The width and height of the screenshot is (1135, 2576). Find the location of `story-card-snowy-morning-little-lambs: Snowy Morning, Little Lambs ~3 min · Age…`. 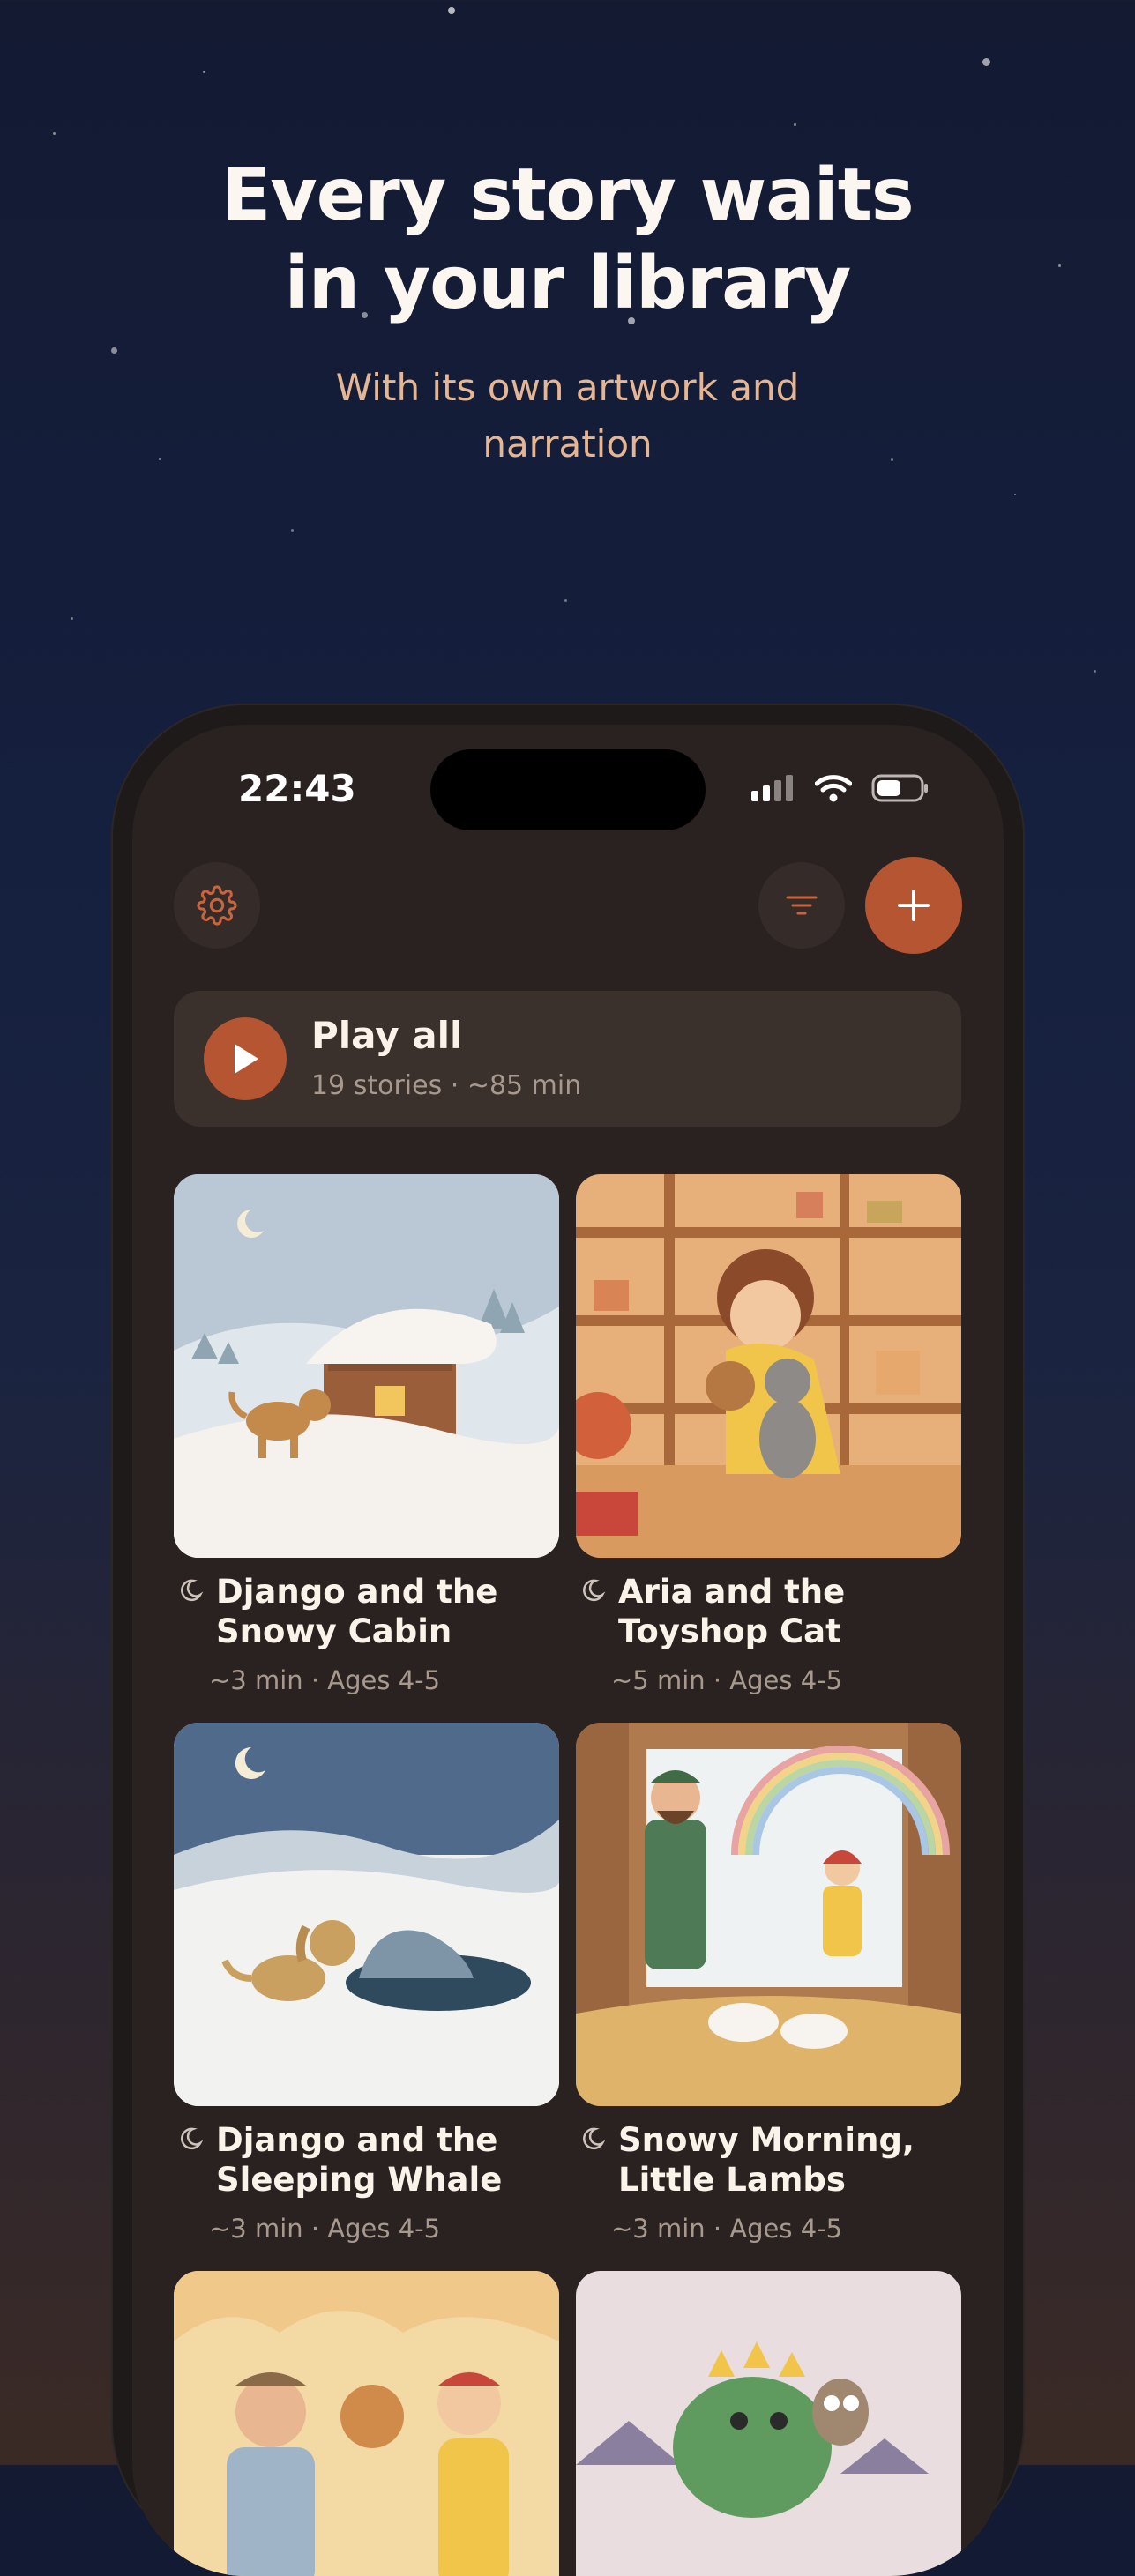

story-card-snowy-morning-little-lambs: Snowy Morning, Little Lambs ~3 min · Age… is located at coordinates (768, 1983).